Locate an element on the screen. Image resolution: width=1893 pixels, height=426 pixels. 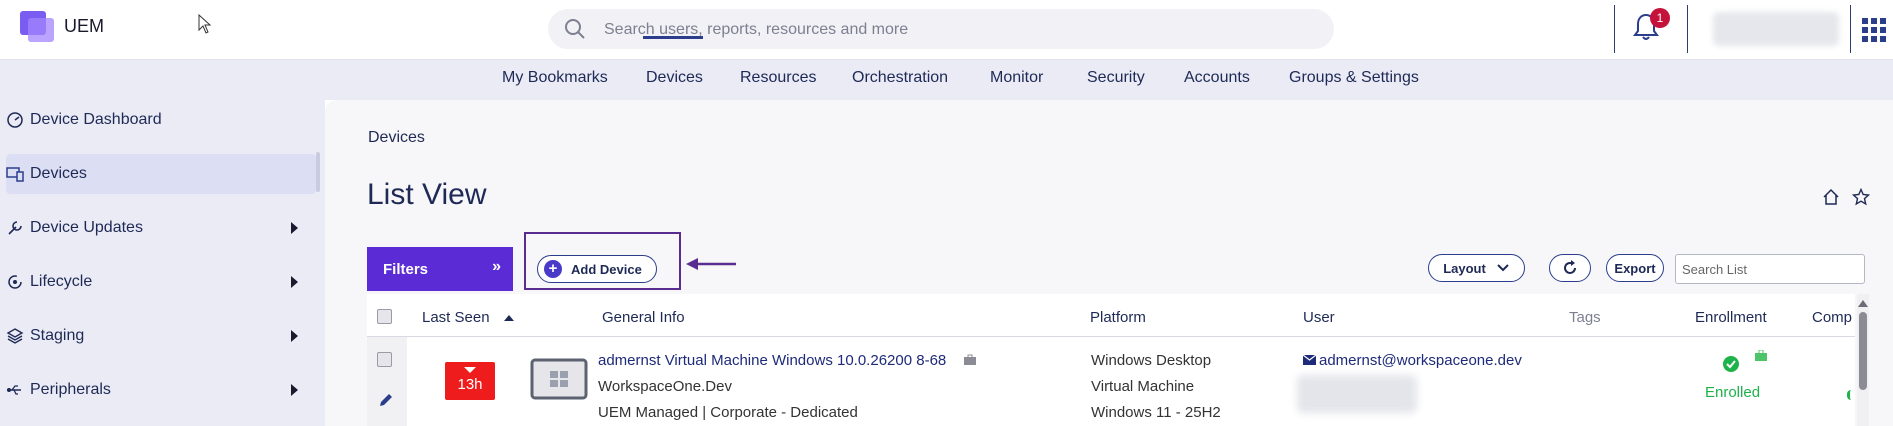
last-seen-badge: 13h is located at coordinates (470, 381).